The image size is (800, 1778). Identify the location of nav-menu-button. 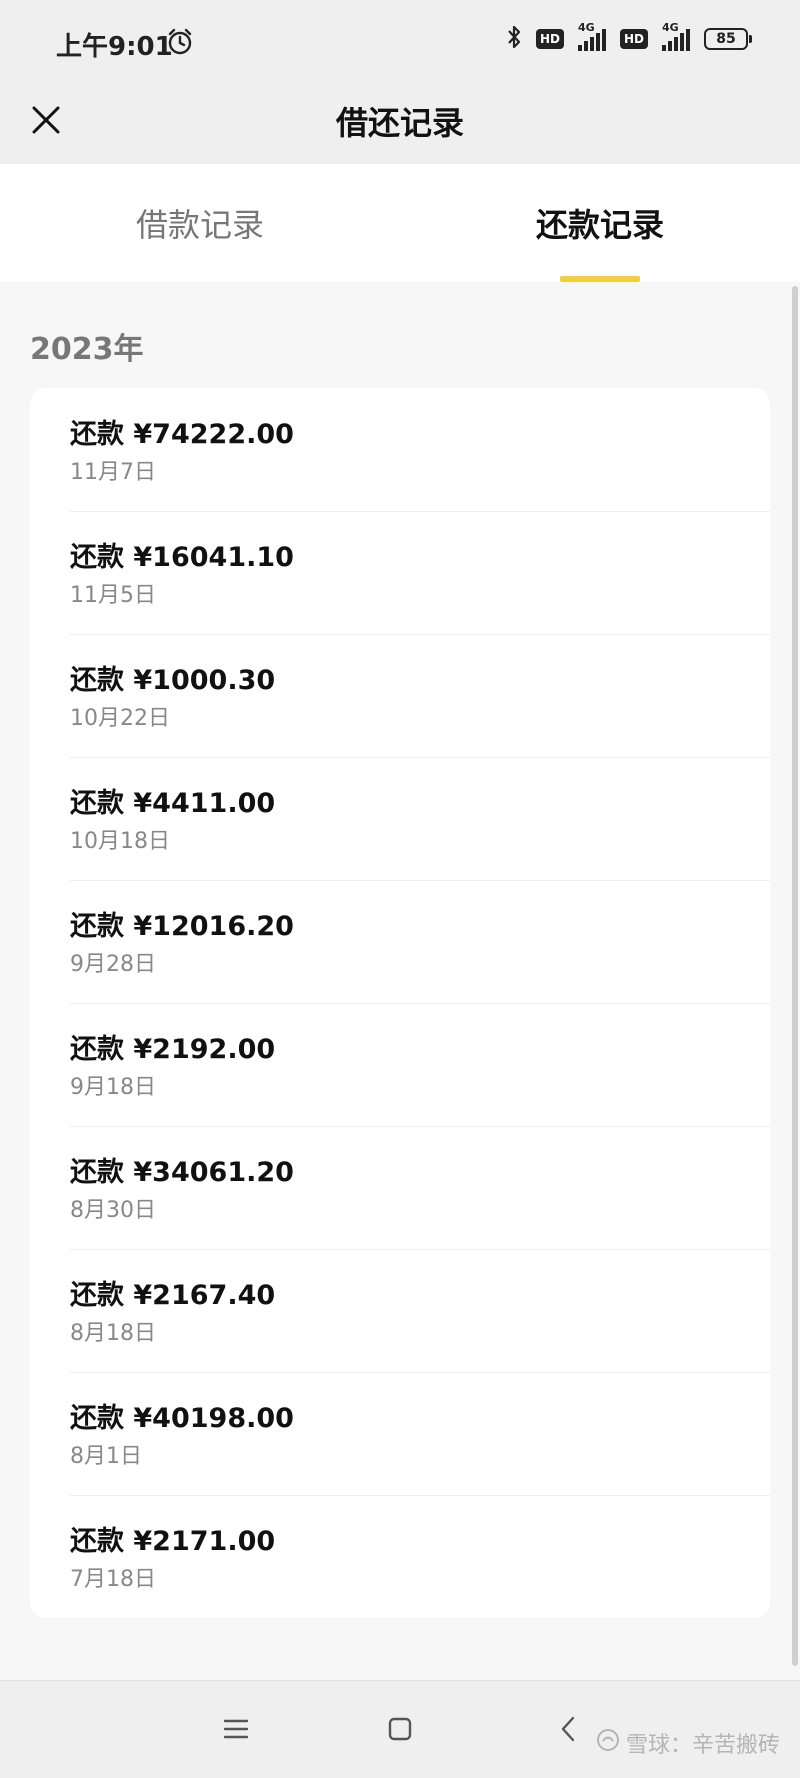
(236, 1731).